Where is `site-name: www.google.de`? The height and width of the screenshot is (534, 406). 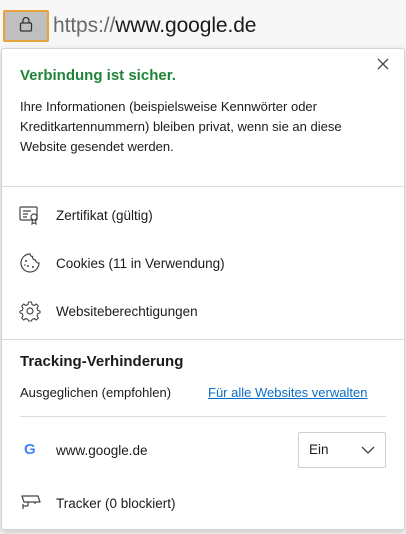 site-name: www.google.de is located at coordinates (102, 450).